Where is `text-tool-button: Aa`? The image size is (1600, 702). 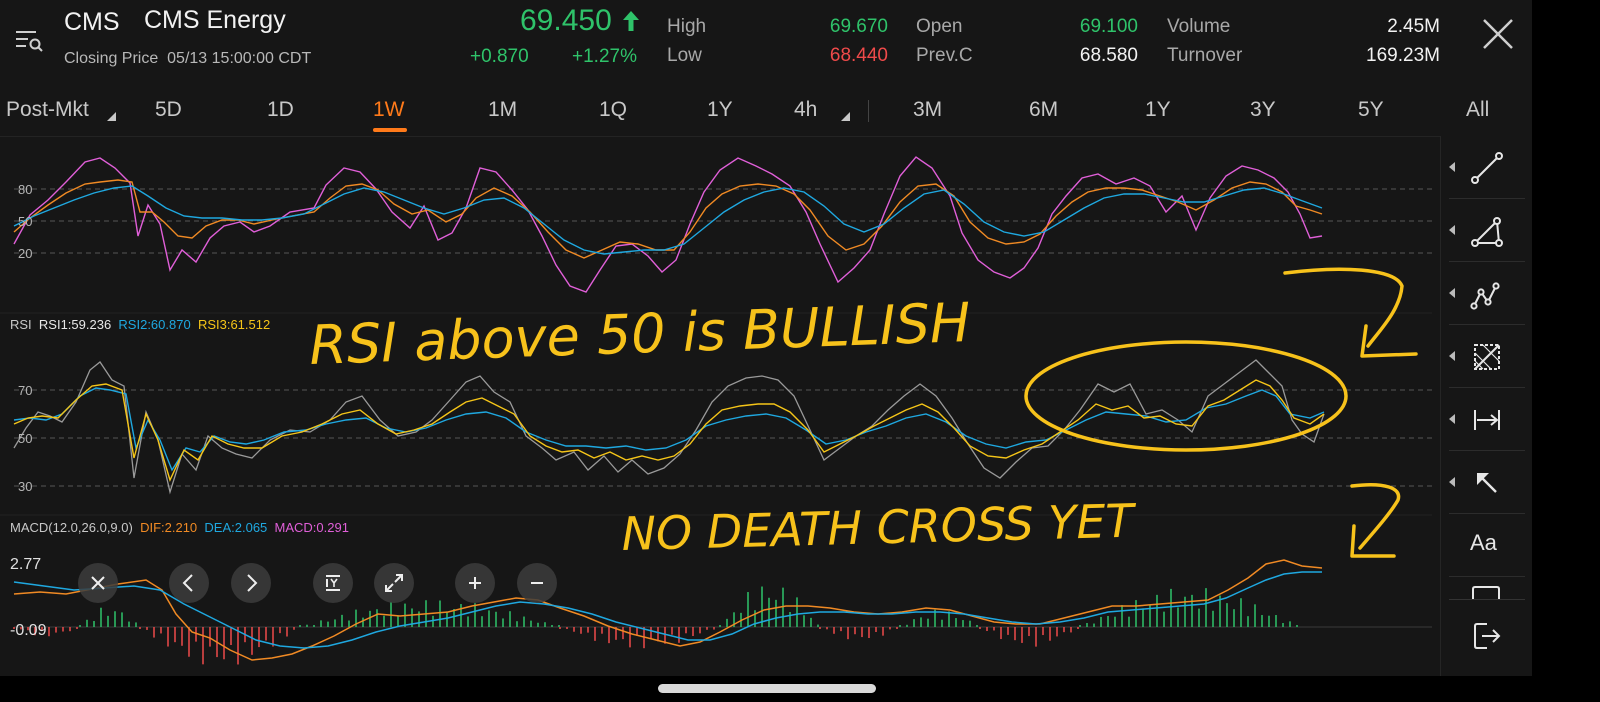
text-tool-button: Aa is located at coordinates (1486, 545).